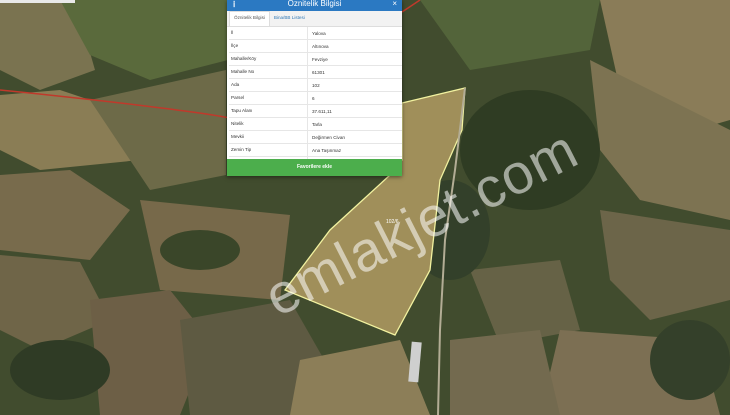 This screenshot has width=730, height=415. Describe the element at coordinates (268, 33) in the screenshot. I see `row-key: İl` at that location.